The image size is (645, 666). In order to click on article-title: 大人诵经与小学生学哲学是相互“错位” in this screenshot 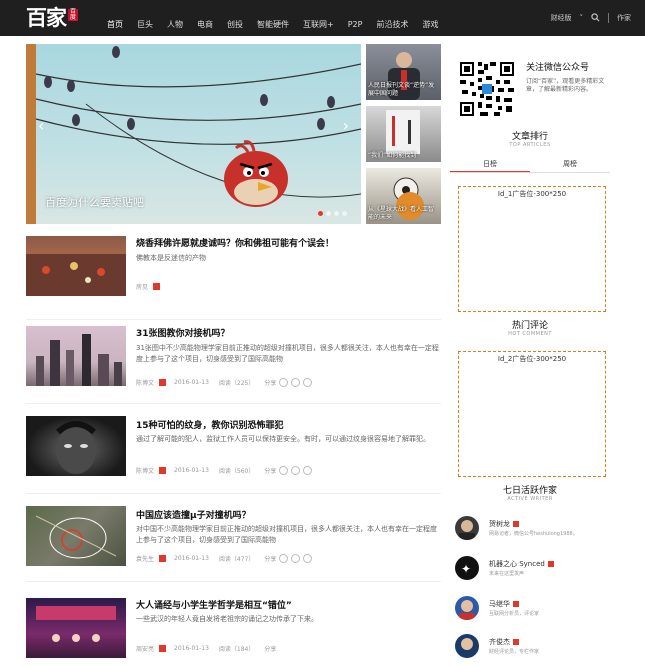, I will do `click(214, 604)`.